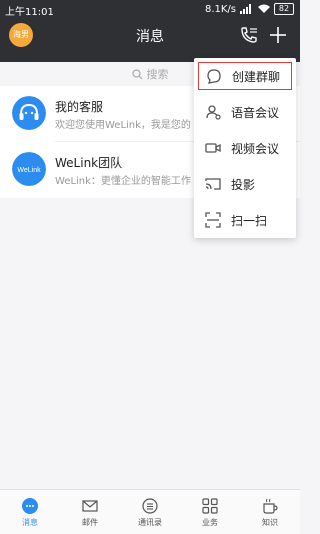  Describe the element at coordinates (150, 506) in the screenshot. I see `contacts-icon` at that location.